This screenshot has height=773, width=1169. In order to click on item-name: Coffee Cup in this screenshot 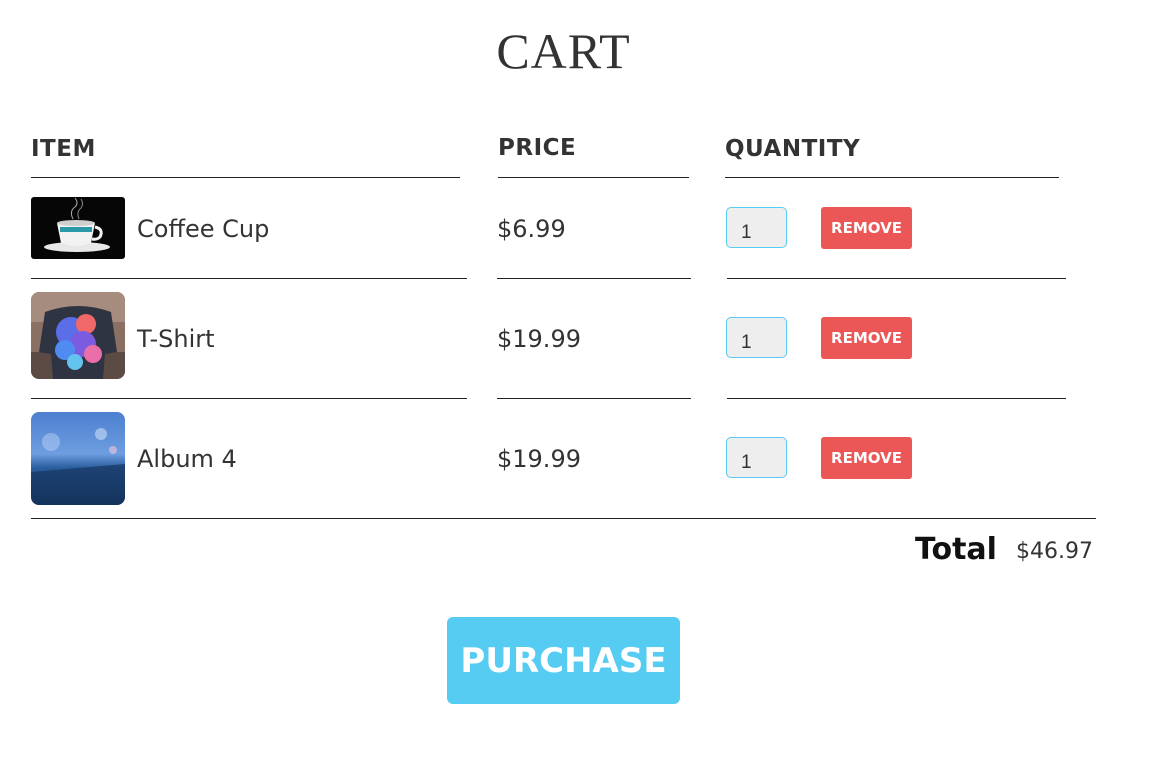, I will do `click(203, 229)`.